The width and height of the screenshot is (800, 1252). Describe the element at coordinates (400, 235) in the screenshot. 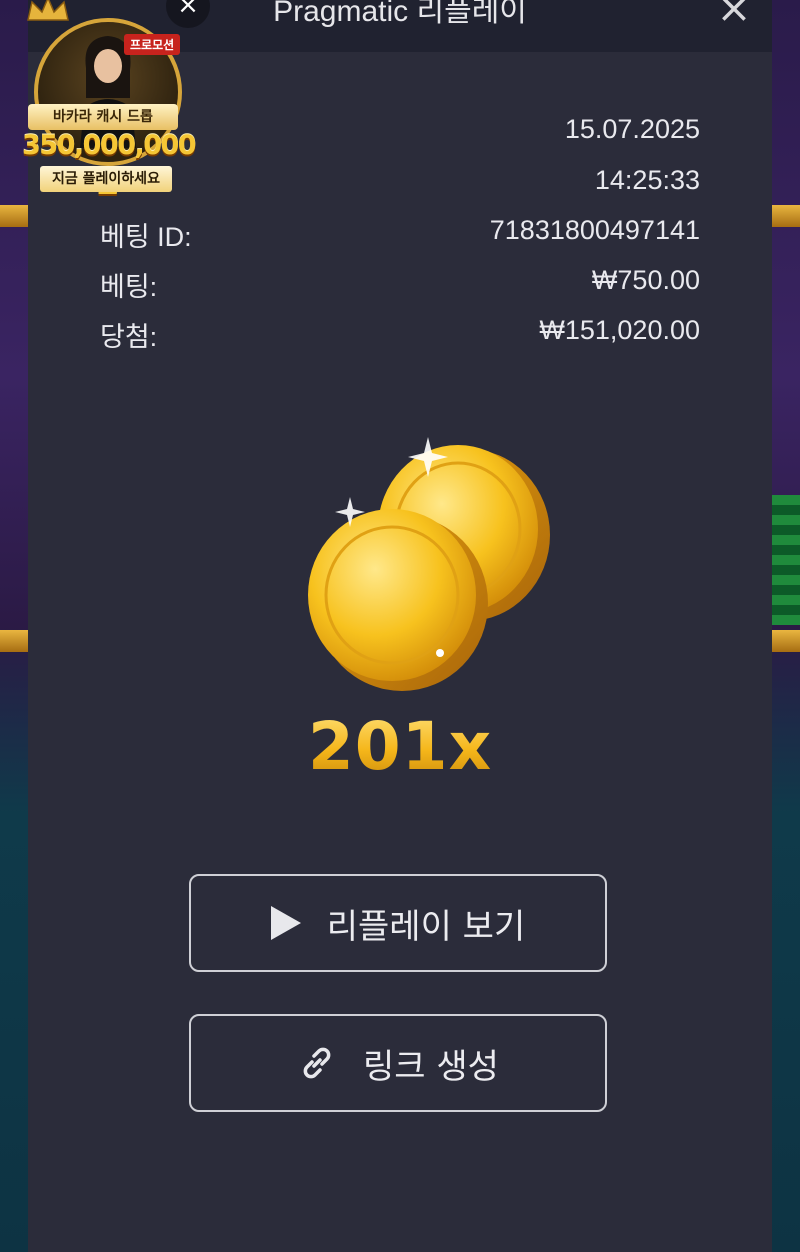

I see `bet-id-row: 베팅 ID: 71831800497141` at that location.